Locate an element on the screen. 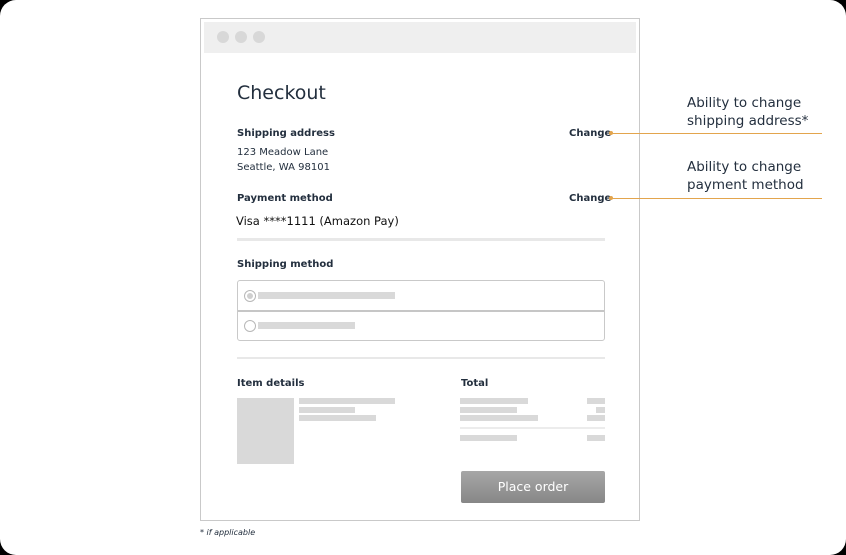  shipping-address-line1: 123 Meadow Lane is located at coordinates (283, 152).